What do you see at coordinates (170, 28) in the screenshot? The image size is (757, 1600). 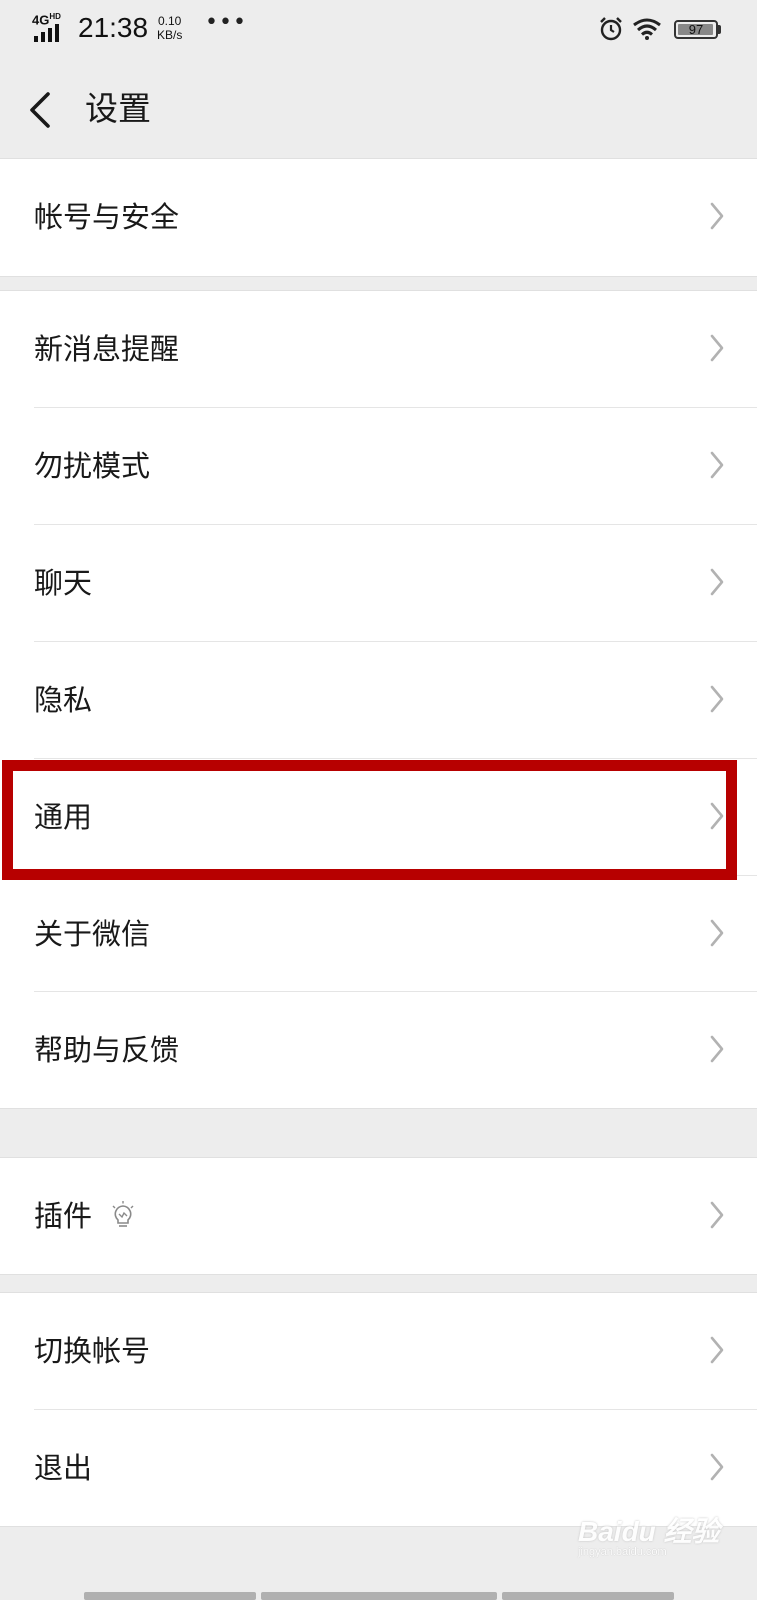 I see `network-speed: 0.10 KB/s` at bounding box center [170, 28].